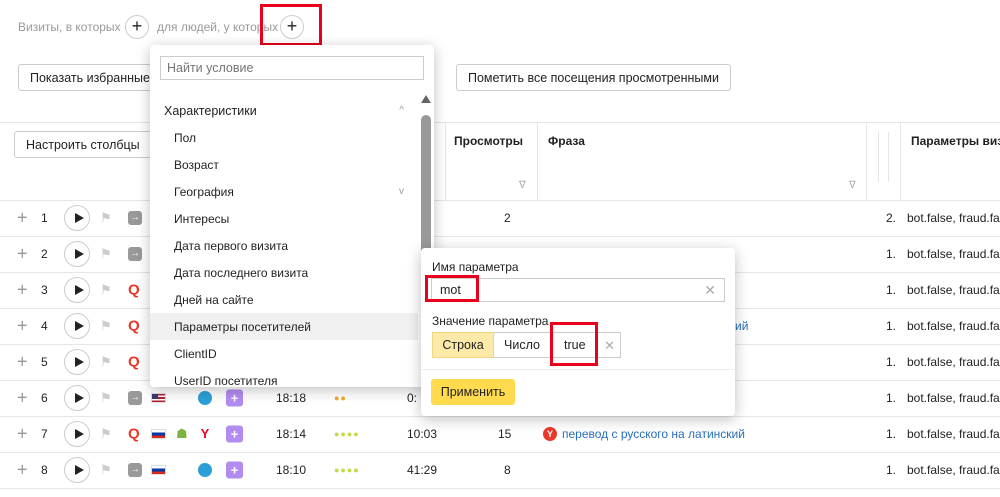  What do you see at coordinates (284, 272) in the screenshot?
I see `condition-item-last-visit-date: Дата последнего визита` at bounding box center [284, 272].